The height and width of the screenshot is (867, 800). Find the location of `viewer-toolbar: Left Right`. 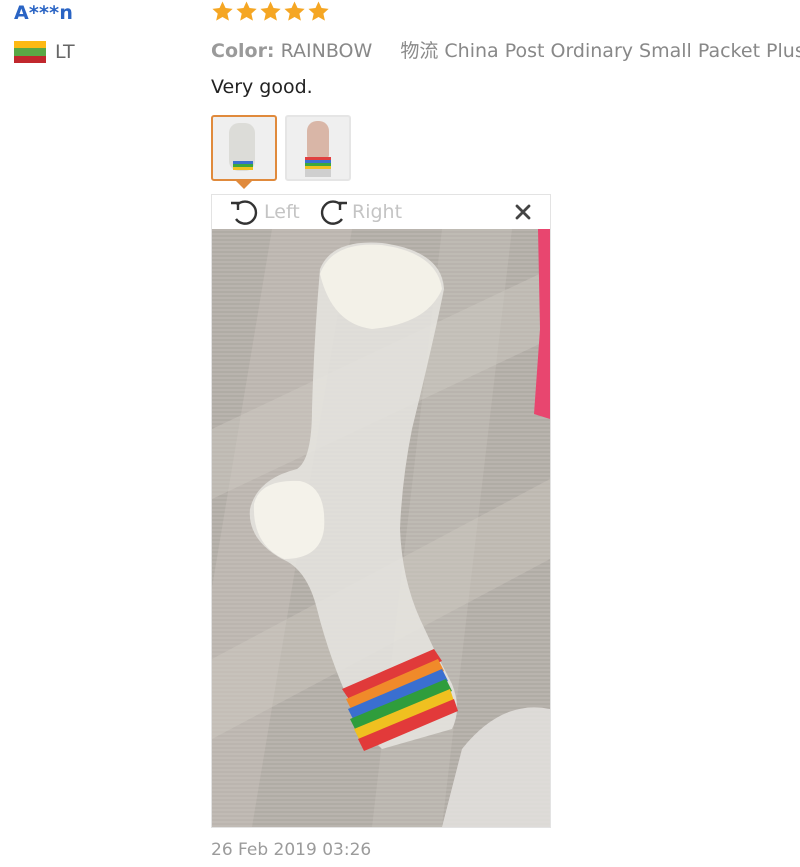

viewer-toolbar: Left Right is located at coordinates (381, 212).